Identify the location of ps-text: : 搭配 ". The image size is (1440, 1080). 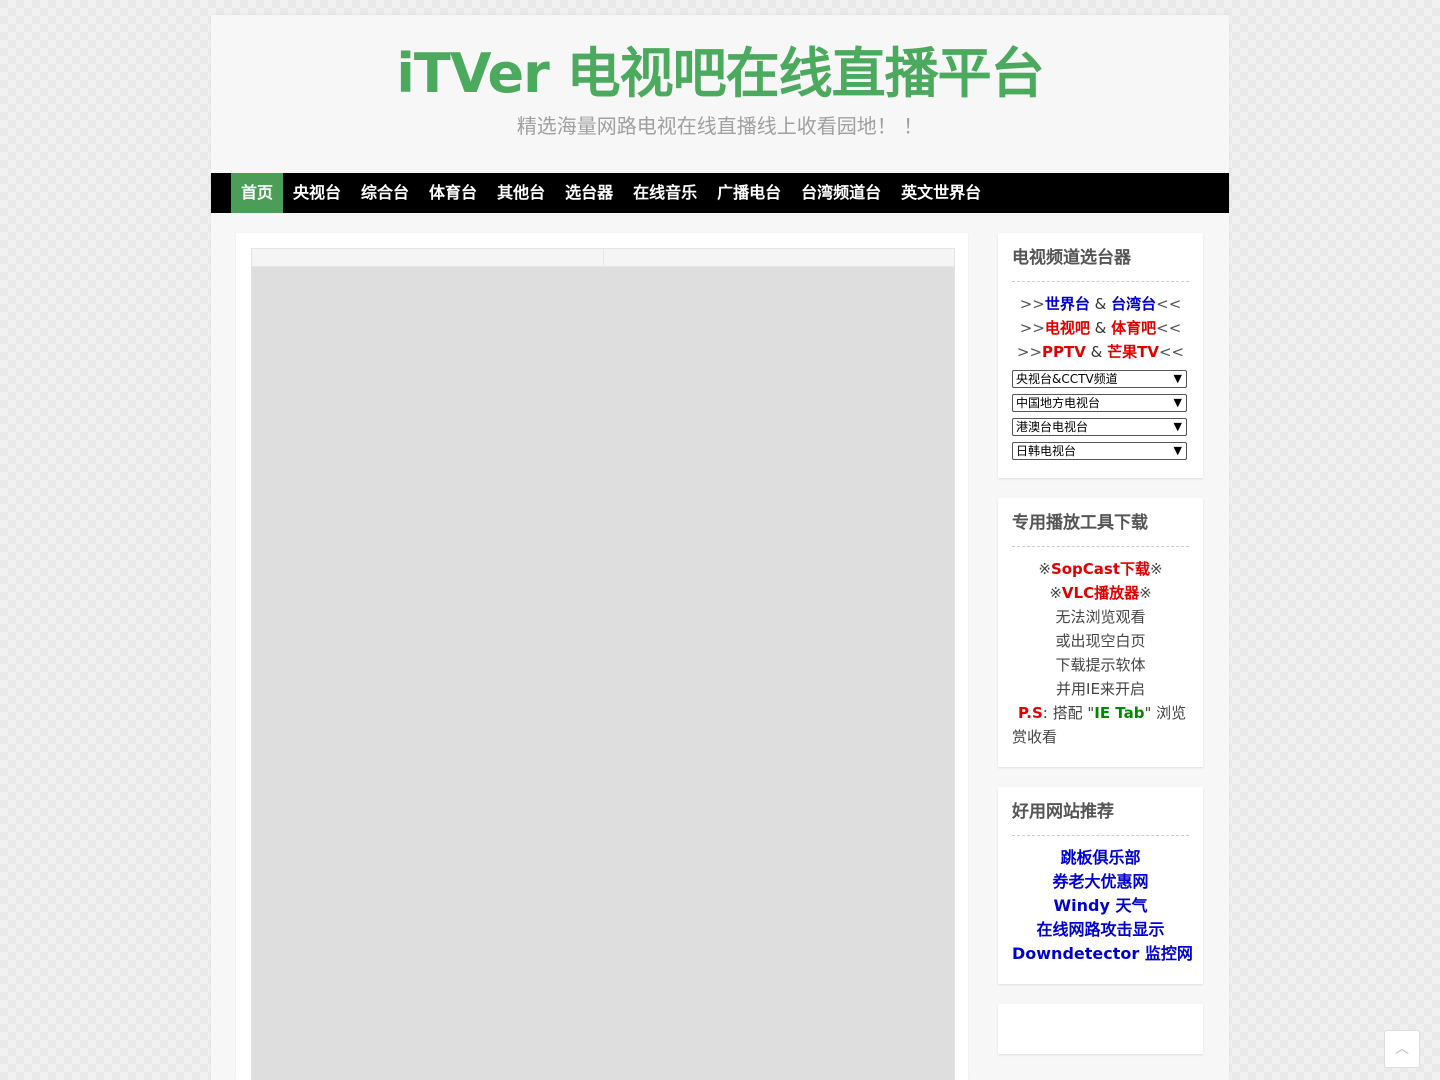
(1068, 713).